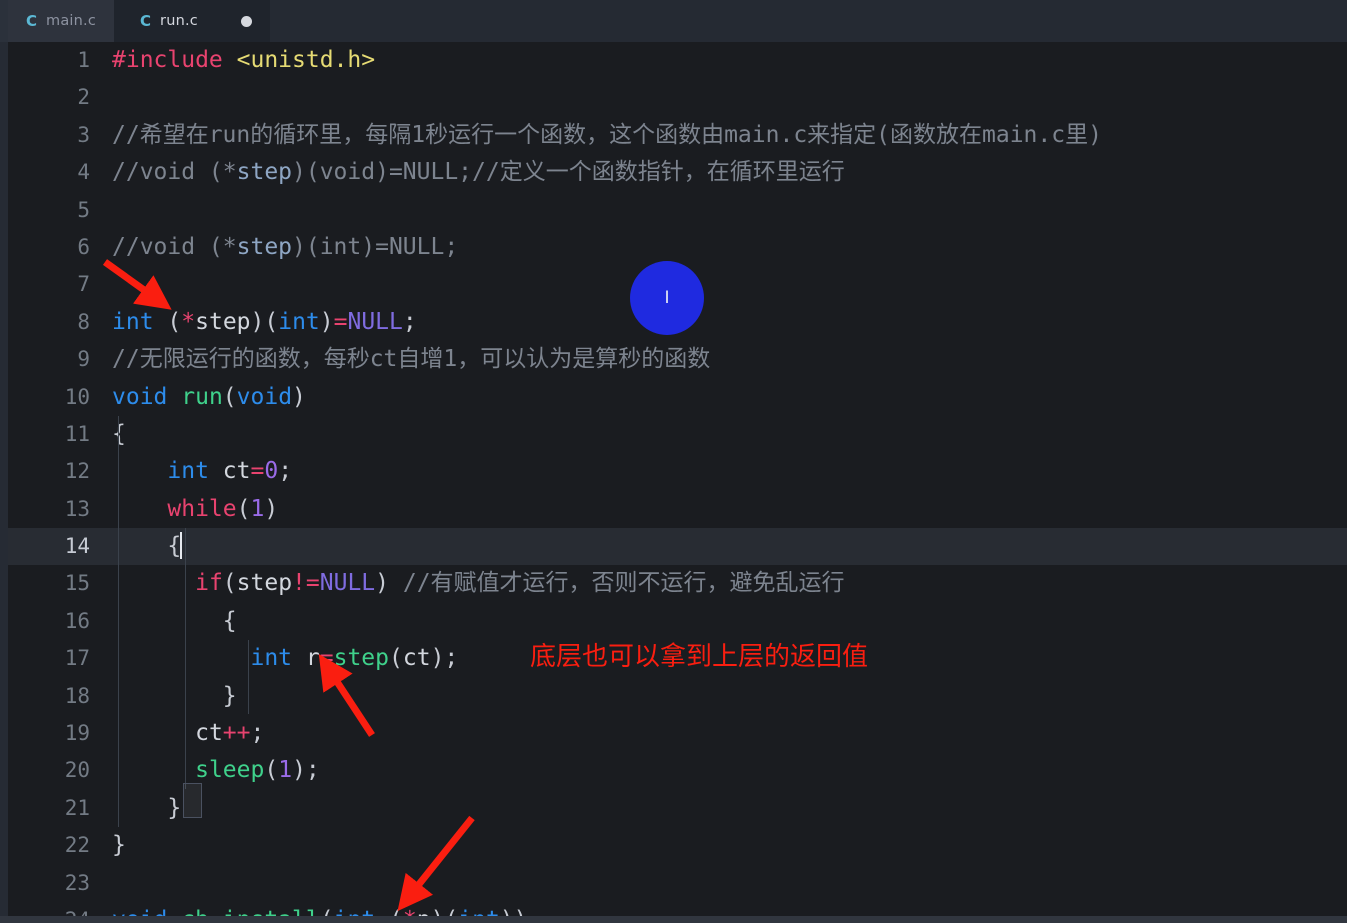 This screenshot has height=923, width=1347. Describe the element at coordinates (244, 60) in the screenshot. I see `line-content: #include <unistd.h>` at that location.